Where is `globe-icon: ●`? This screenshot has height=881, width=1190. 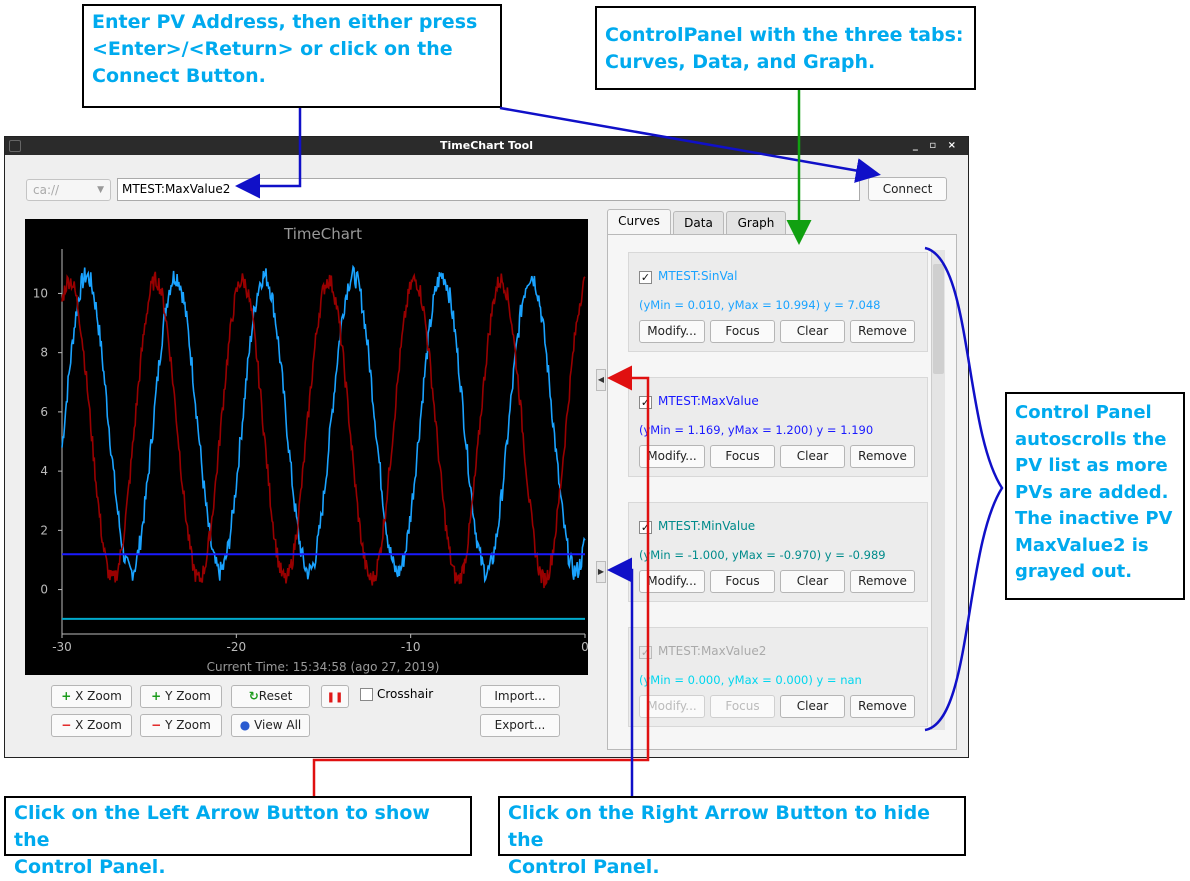
globe-icon: ● is located at coordinates (245, 725).